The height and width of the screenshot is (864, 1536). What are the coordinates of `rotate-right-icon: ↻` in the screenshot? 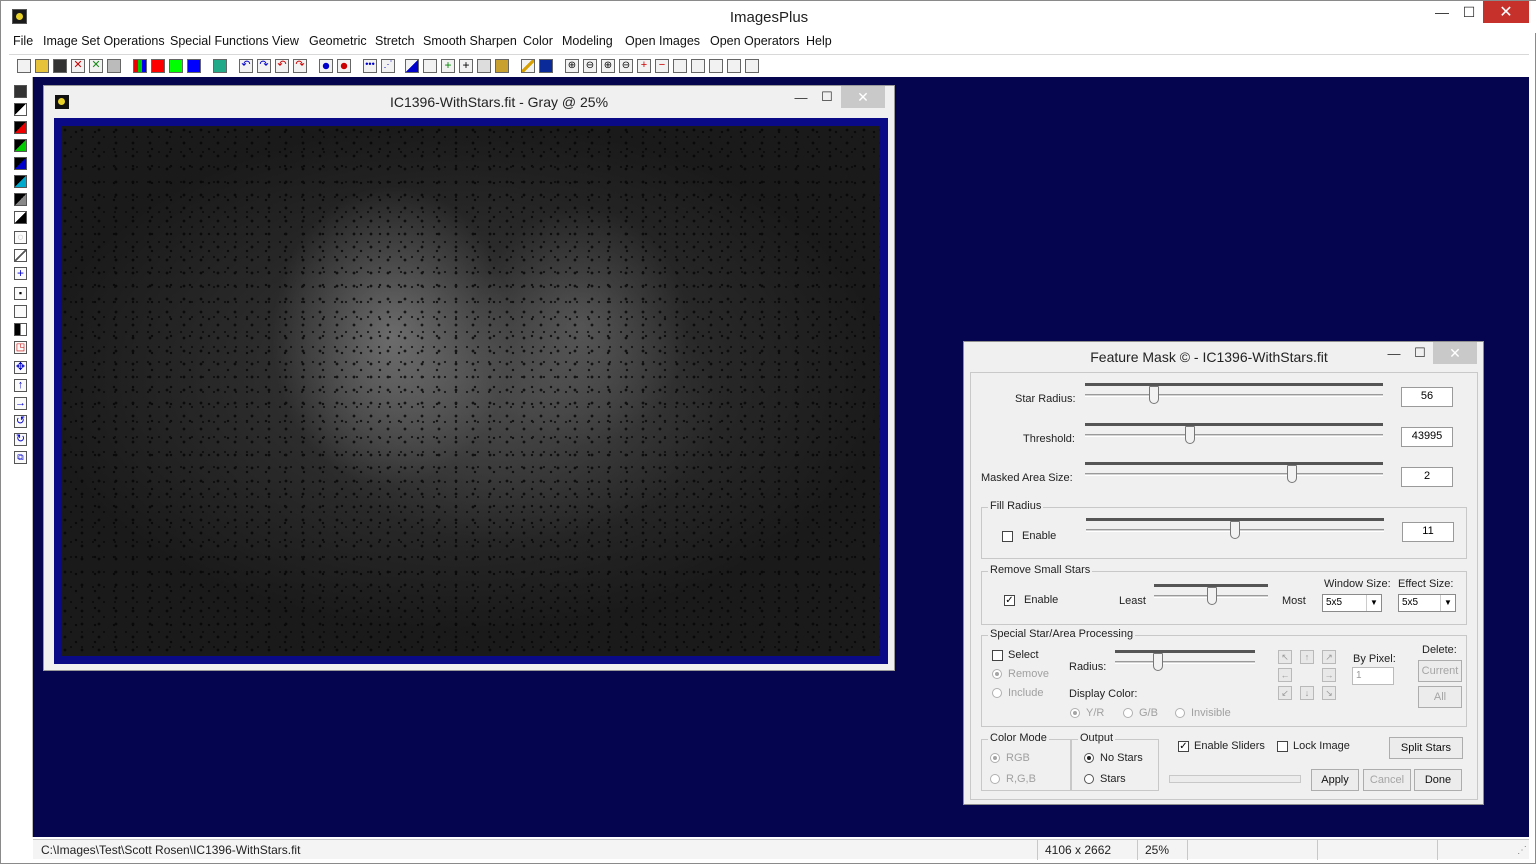 It's located at (20, 439).